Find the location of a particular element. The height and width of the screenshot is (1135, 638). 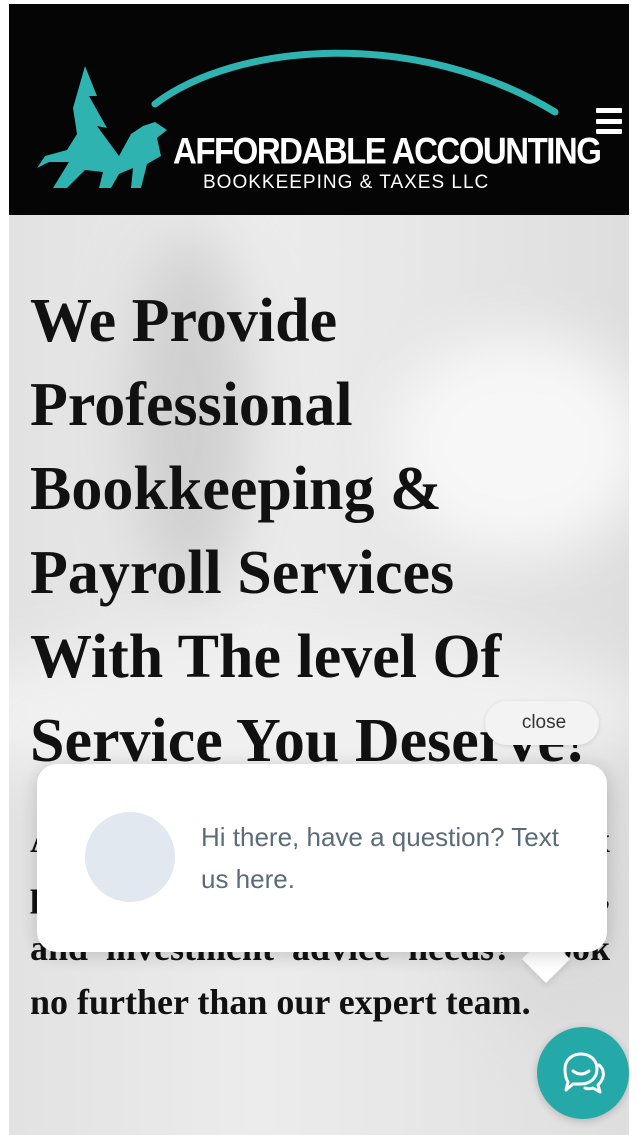

logo-title: AFFORDABLE ACCOUNTING is located at coordinates (387, 151).